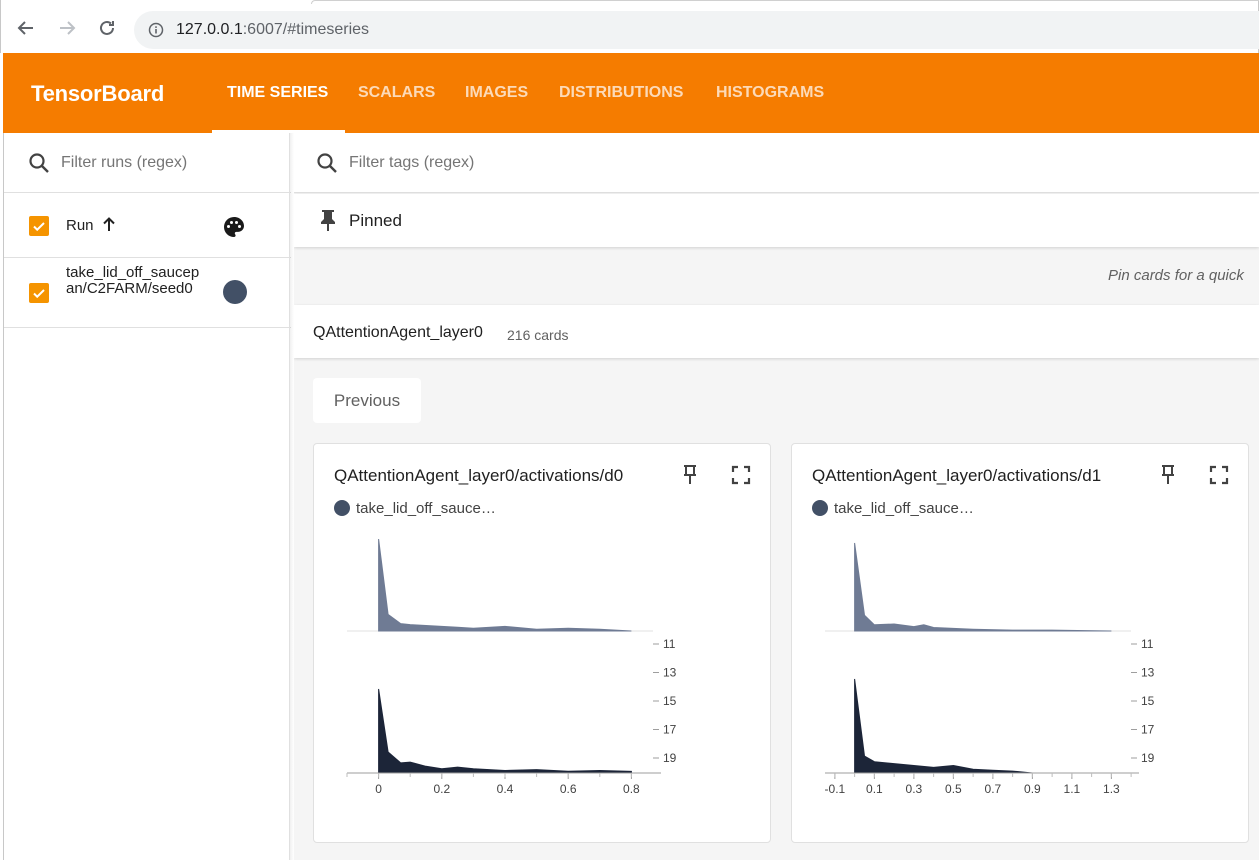  What do you see at coordinates (568, 789) in the screenshot?
I see `x-tick-label: 0.6` at bounding box center [568, 789].